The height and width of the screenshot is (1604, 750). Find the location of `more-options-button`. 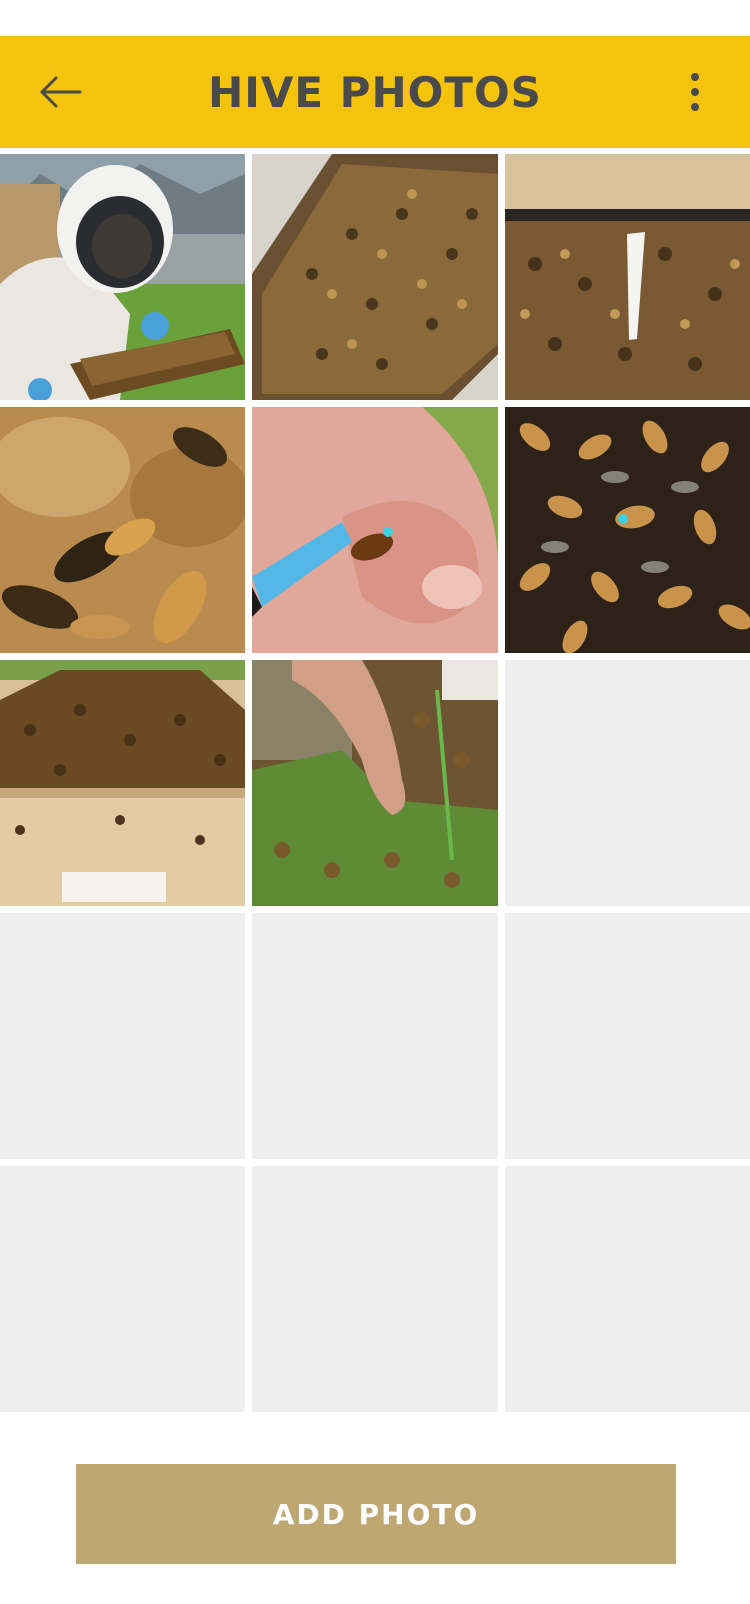

more-options-button is located at coordinates (695, 92).